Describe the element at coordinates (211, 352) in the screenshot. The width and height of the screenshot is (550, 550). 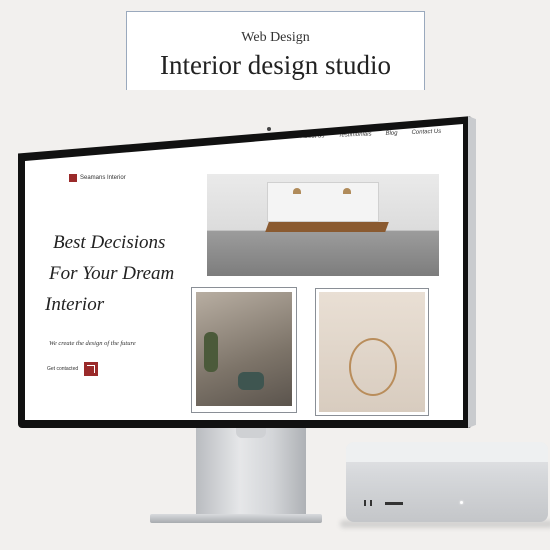
I see `plant` at that location.